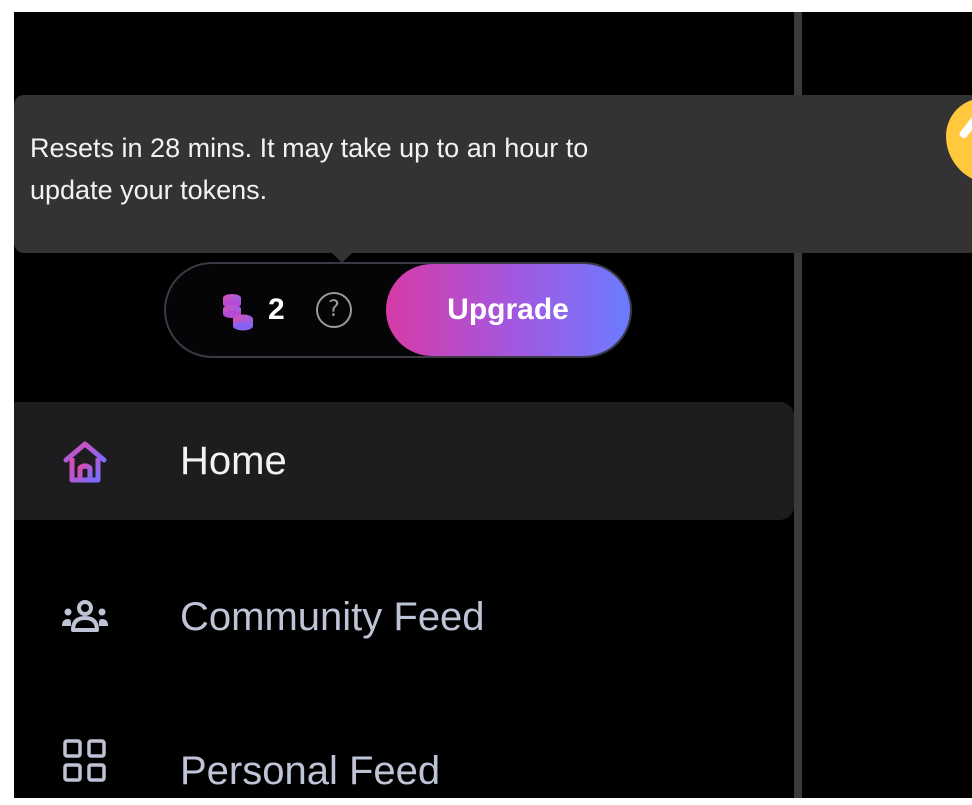  I want to click on sidebar-item-community-feed: Community Feed, so click(404, 617).